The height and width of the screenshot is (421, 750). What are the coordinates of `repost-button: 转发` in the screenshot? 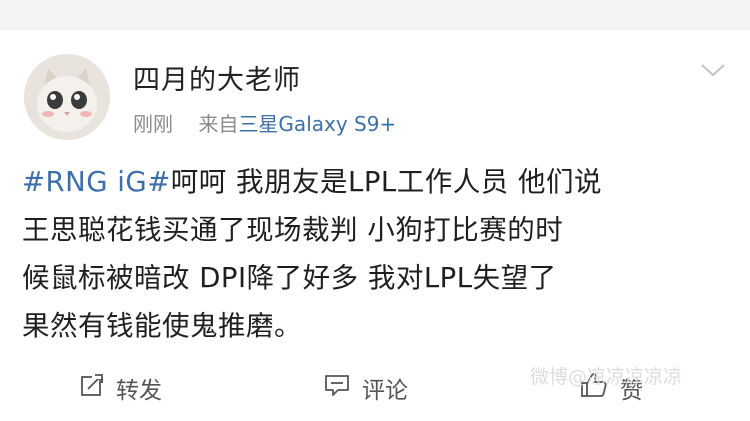 It's located at (121, 388).